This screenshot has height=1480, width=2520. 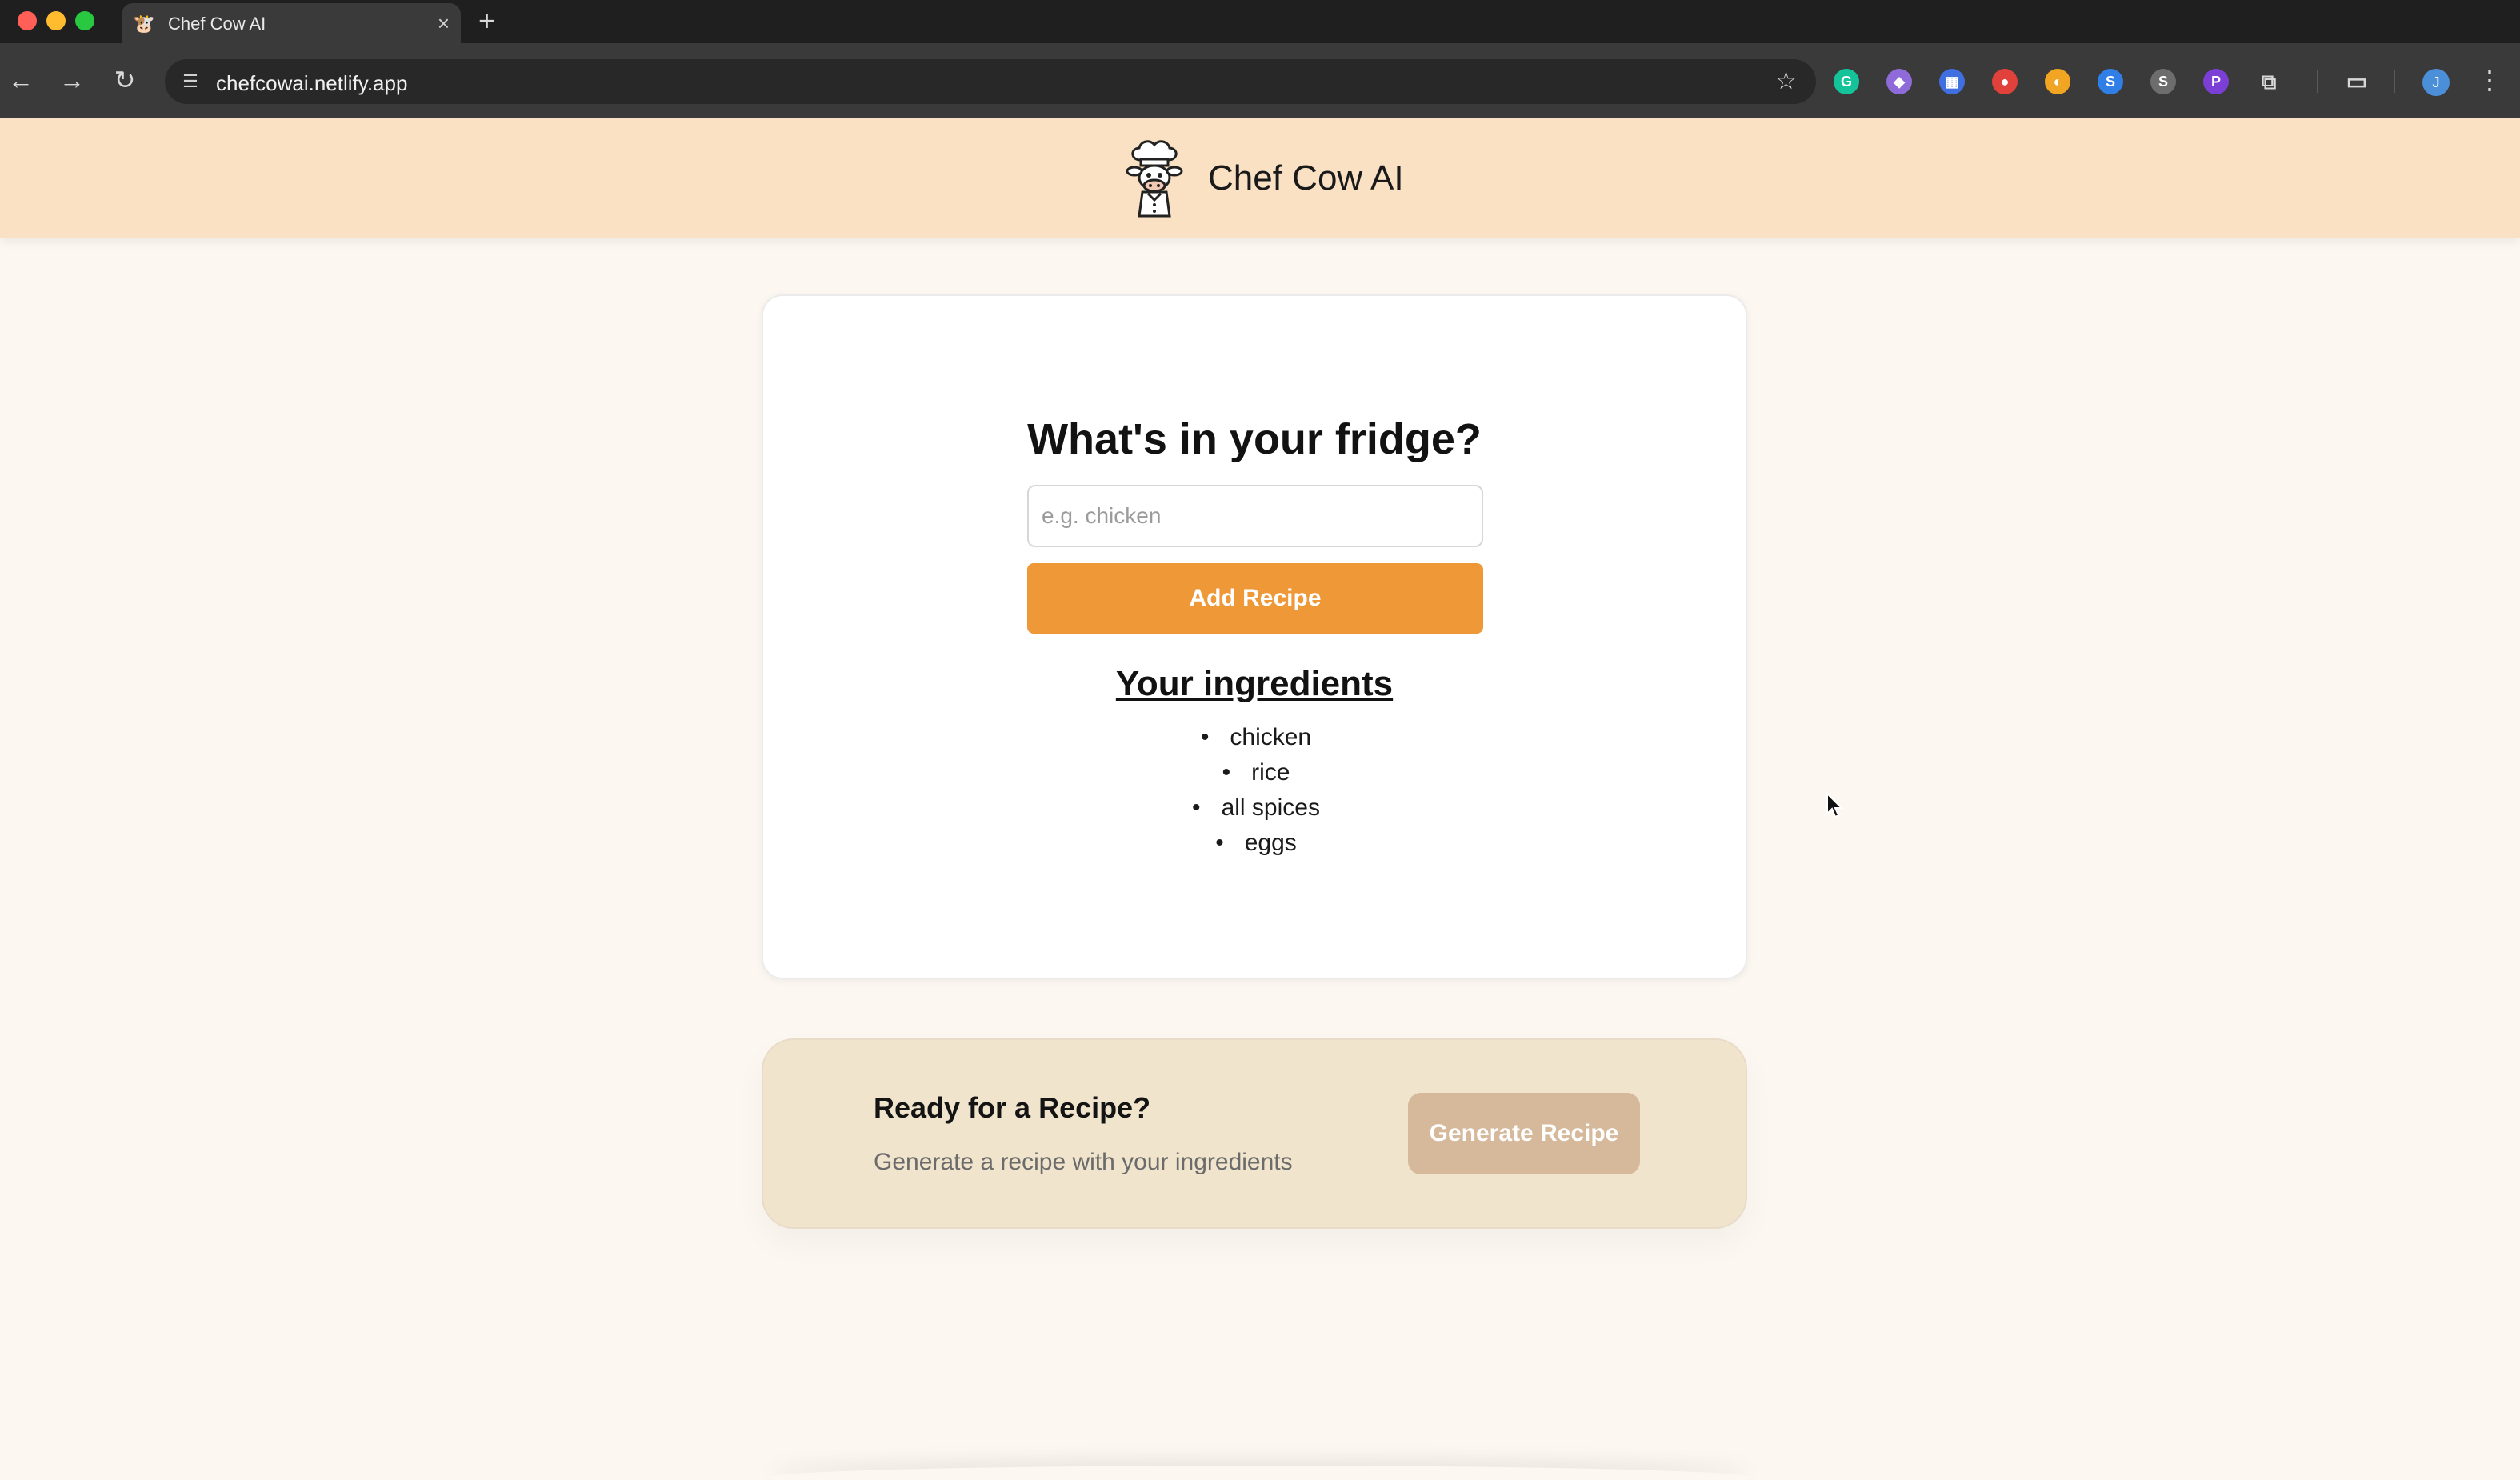 What do you see at coordinates (1846, 81) in the screenshot?
I see `grammarly-extension-icon: G` at bounding box center [1846, 81].